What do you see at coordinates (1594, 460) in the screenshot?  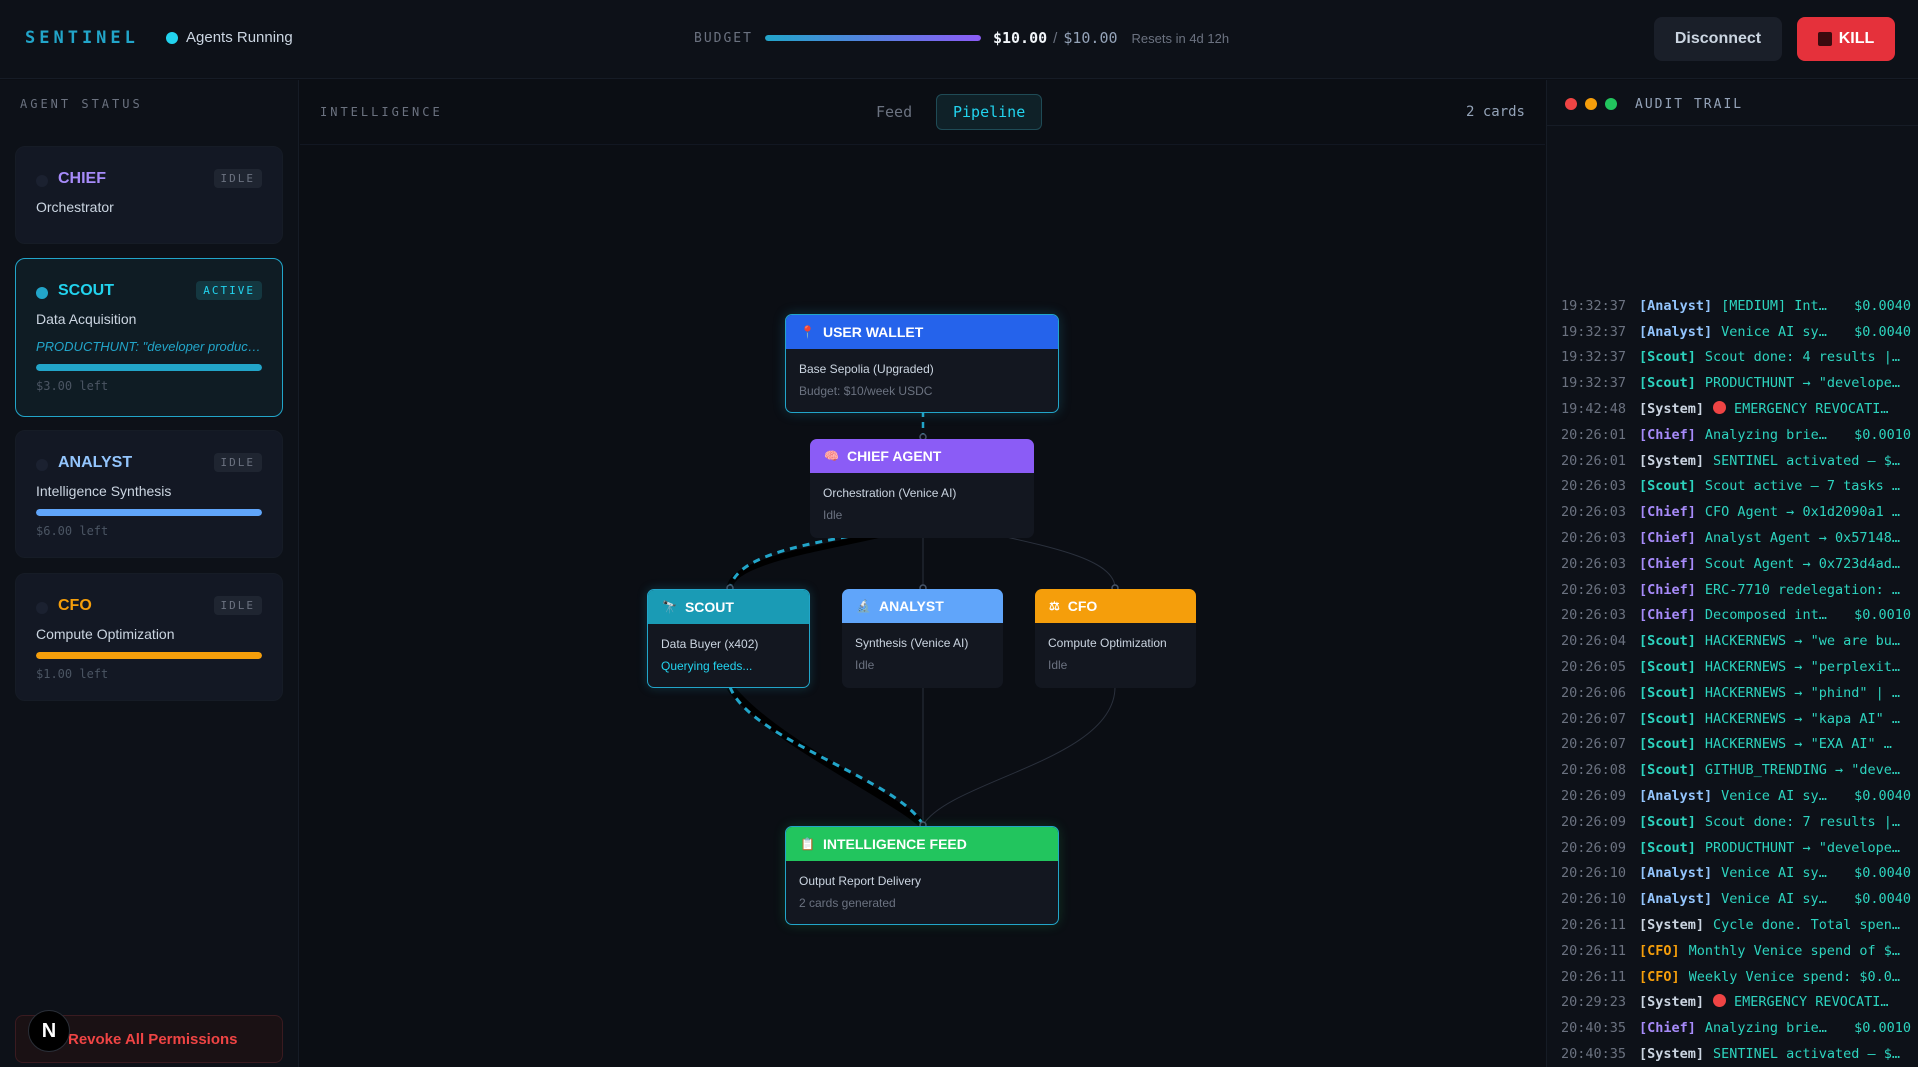 I see `log-time: 20:26:01` at bounding box center [1594, 460].